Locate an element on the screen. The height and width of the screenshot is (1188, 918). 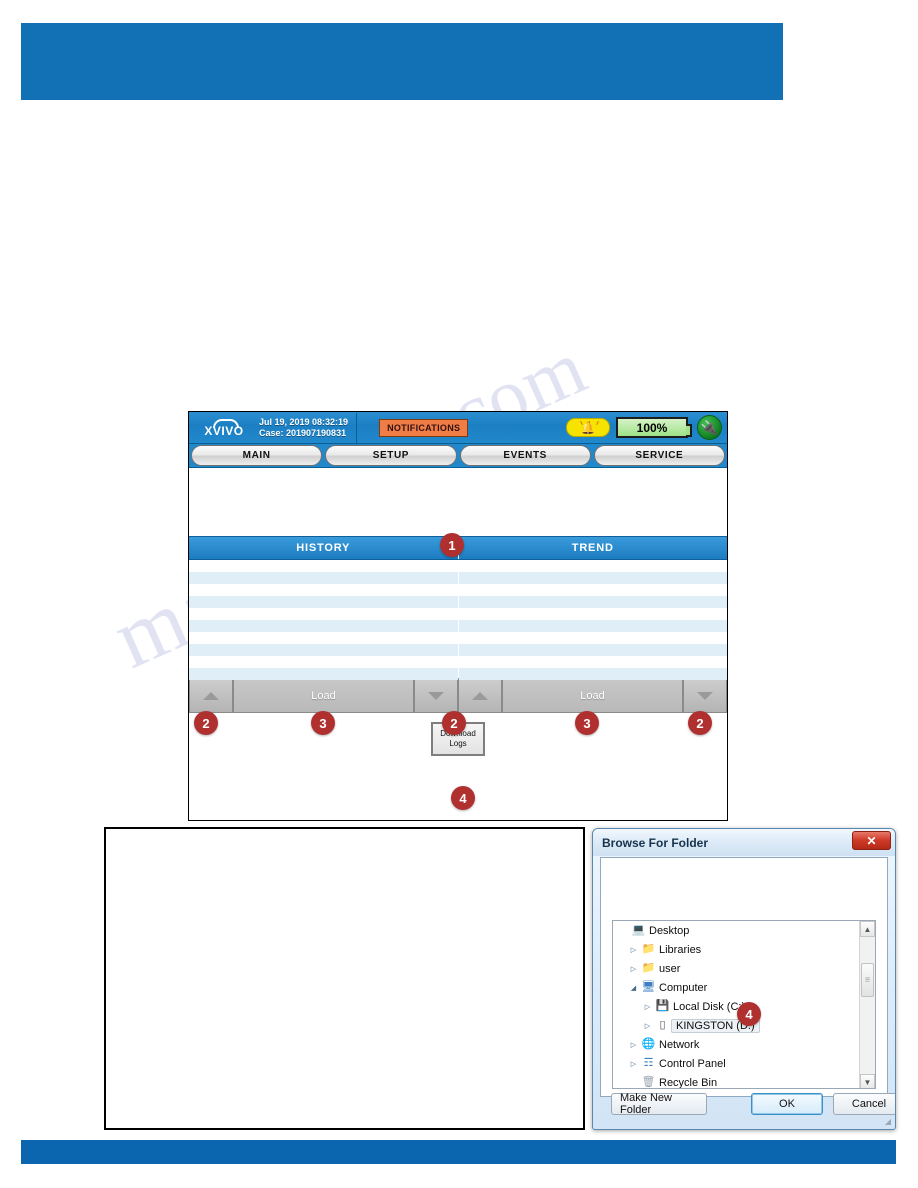
scroll-up-icon: ▲ is located at coordinates (867, 929).